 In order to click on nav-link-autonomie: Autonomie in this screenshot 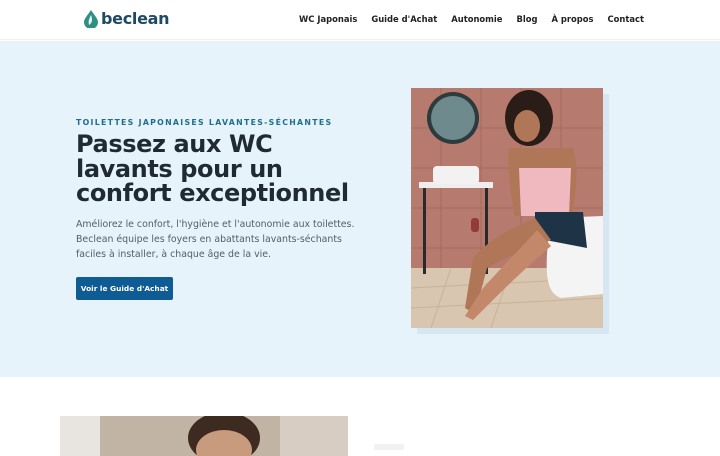, I will do `click(476, 19)`.